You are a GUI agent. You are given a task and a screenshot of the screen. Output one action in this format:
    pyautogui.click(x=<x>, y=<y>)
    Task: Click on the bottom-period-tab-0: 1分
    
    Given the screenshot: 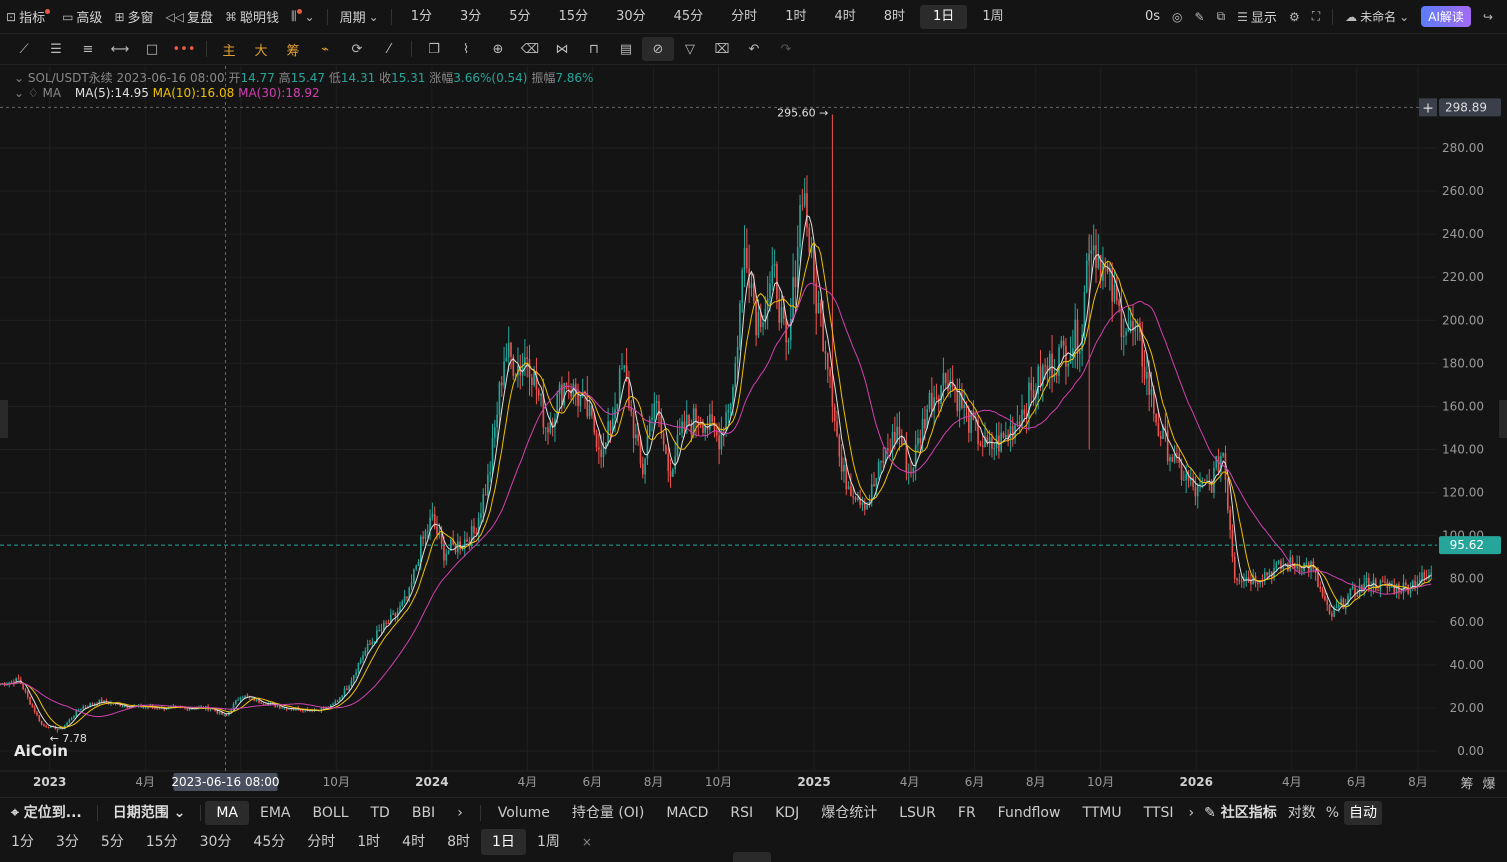 What is the action you would take?
    pyautogui.click(x=22, y=842)
    